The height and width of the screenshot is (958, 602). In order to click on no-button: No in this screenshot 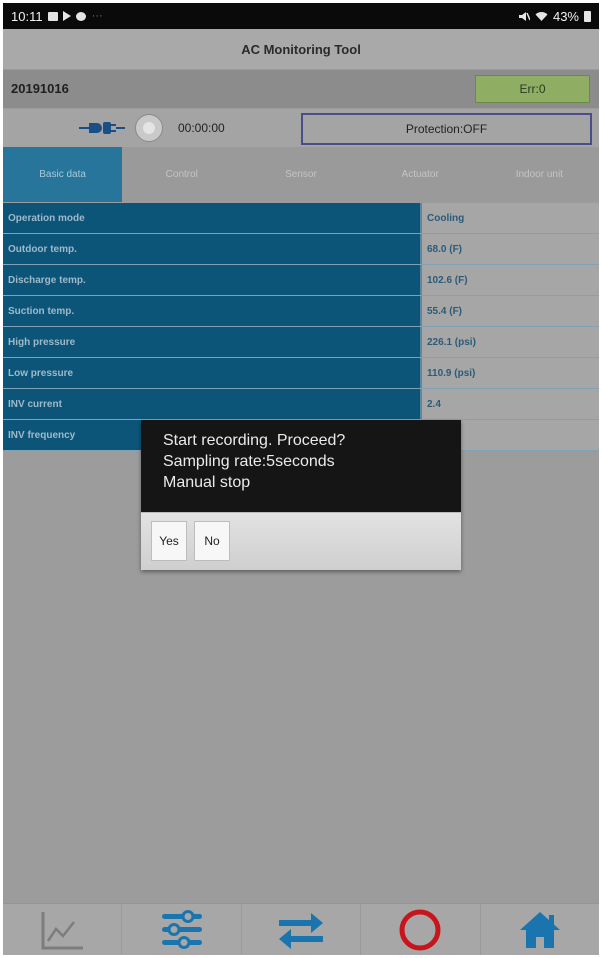, I will do `click(212, 541)`.